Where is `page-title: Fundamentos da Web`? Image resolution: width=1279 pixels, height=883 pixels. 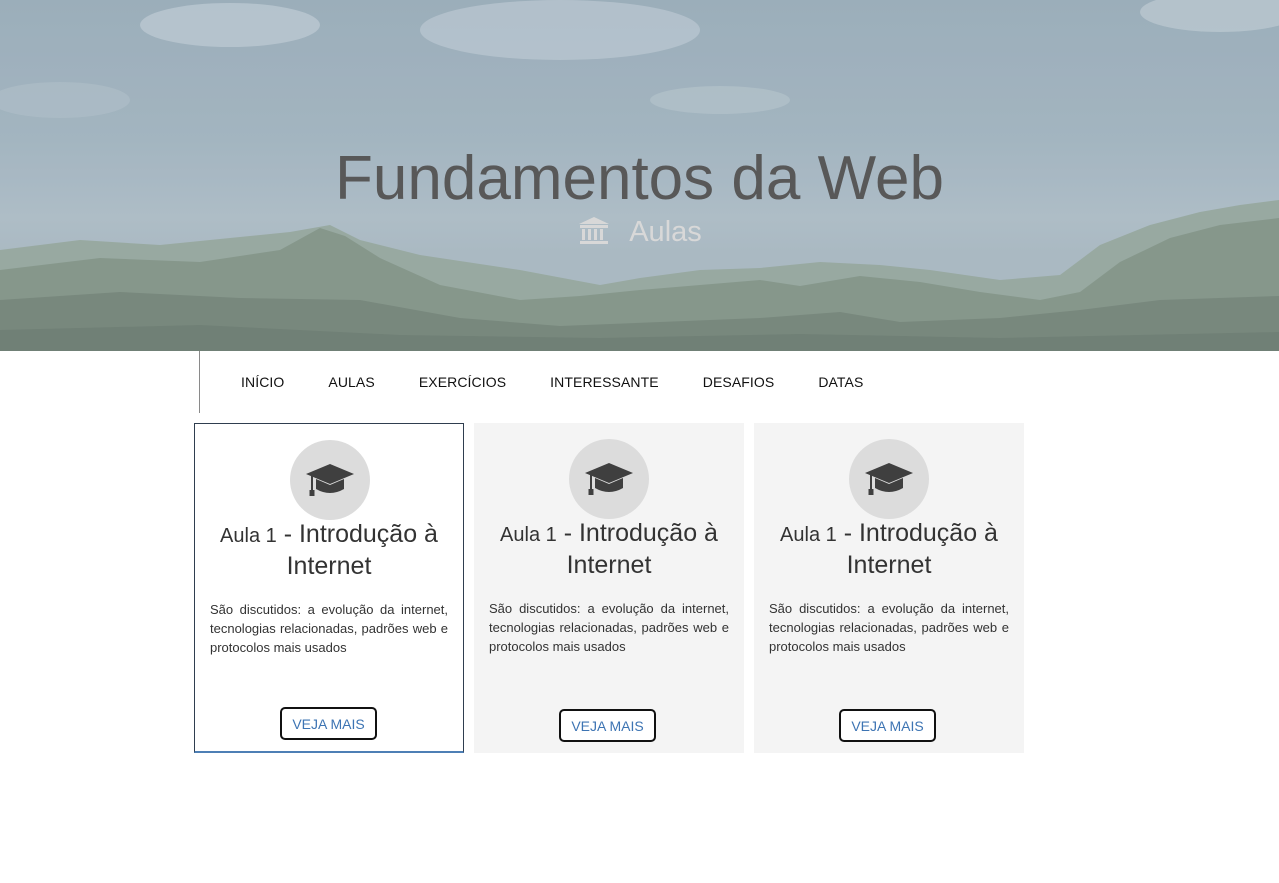
page-title: Fundamentos da Web is located at coordinates (639, 178).